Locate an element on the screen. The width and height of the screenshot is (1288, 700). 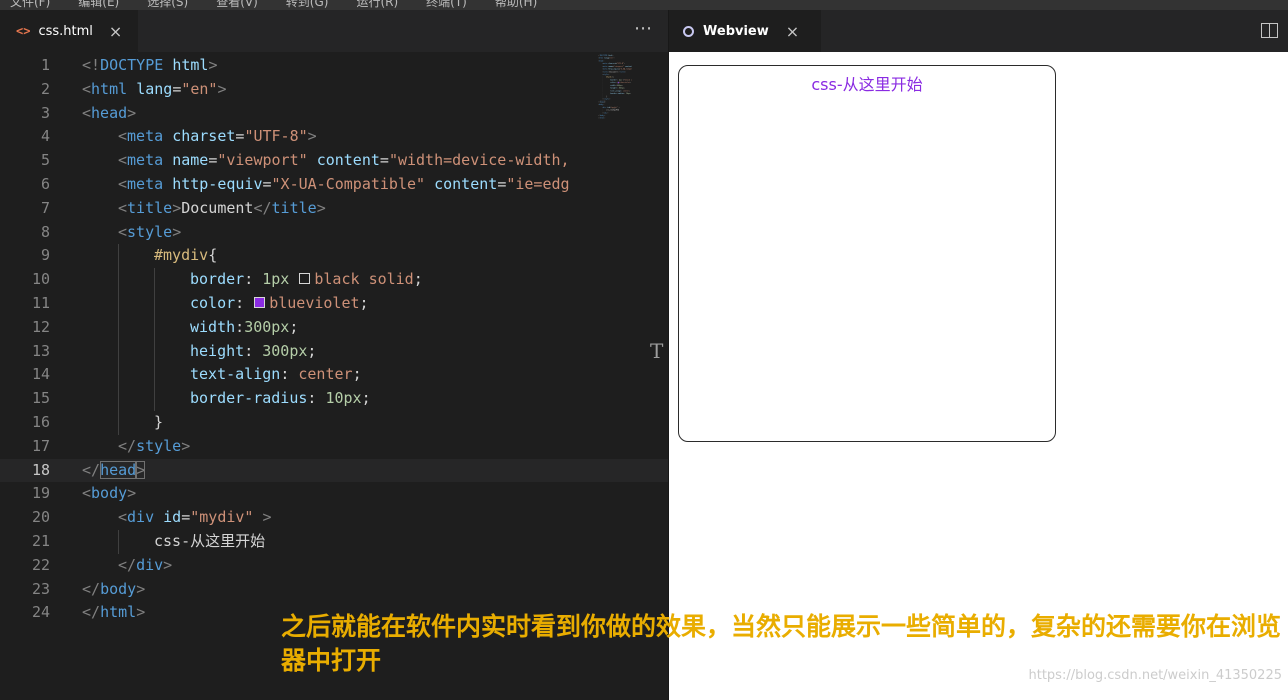
code-line: 22 </div> is located at coordinates (334, 566).